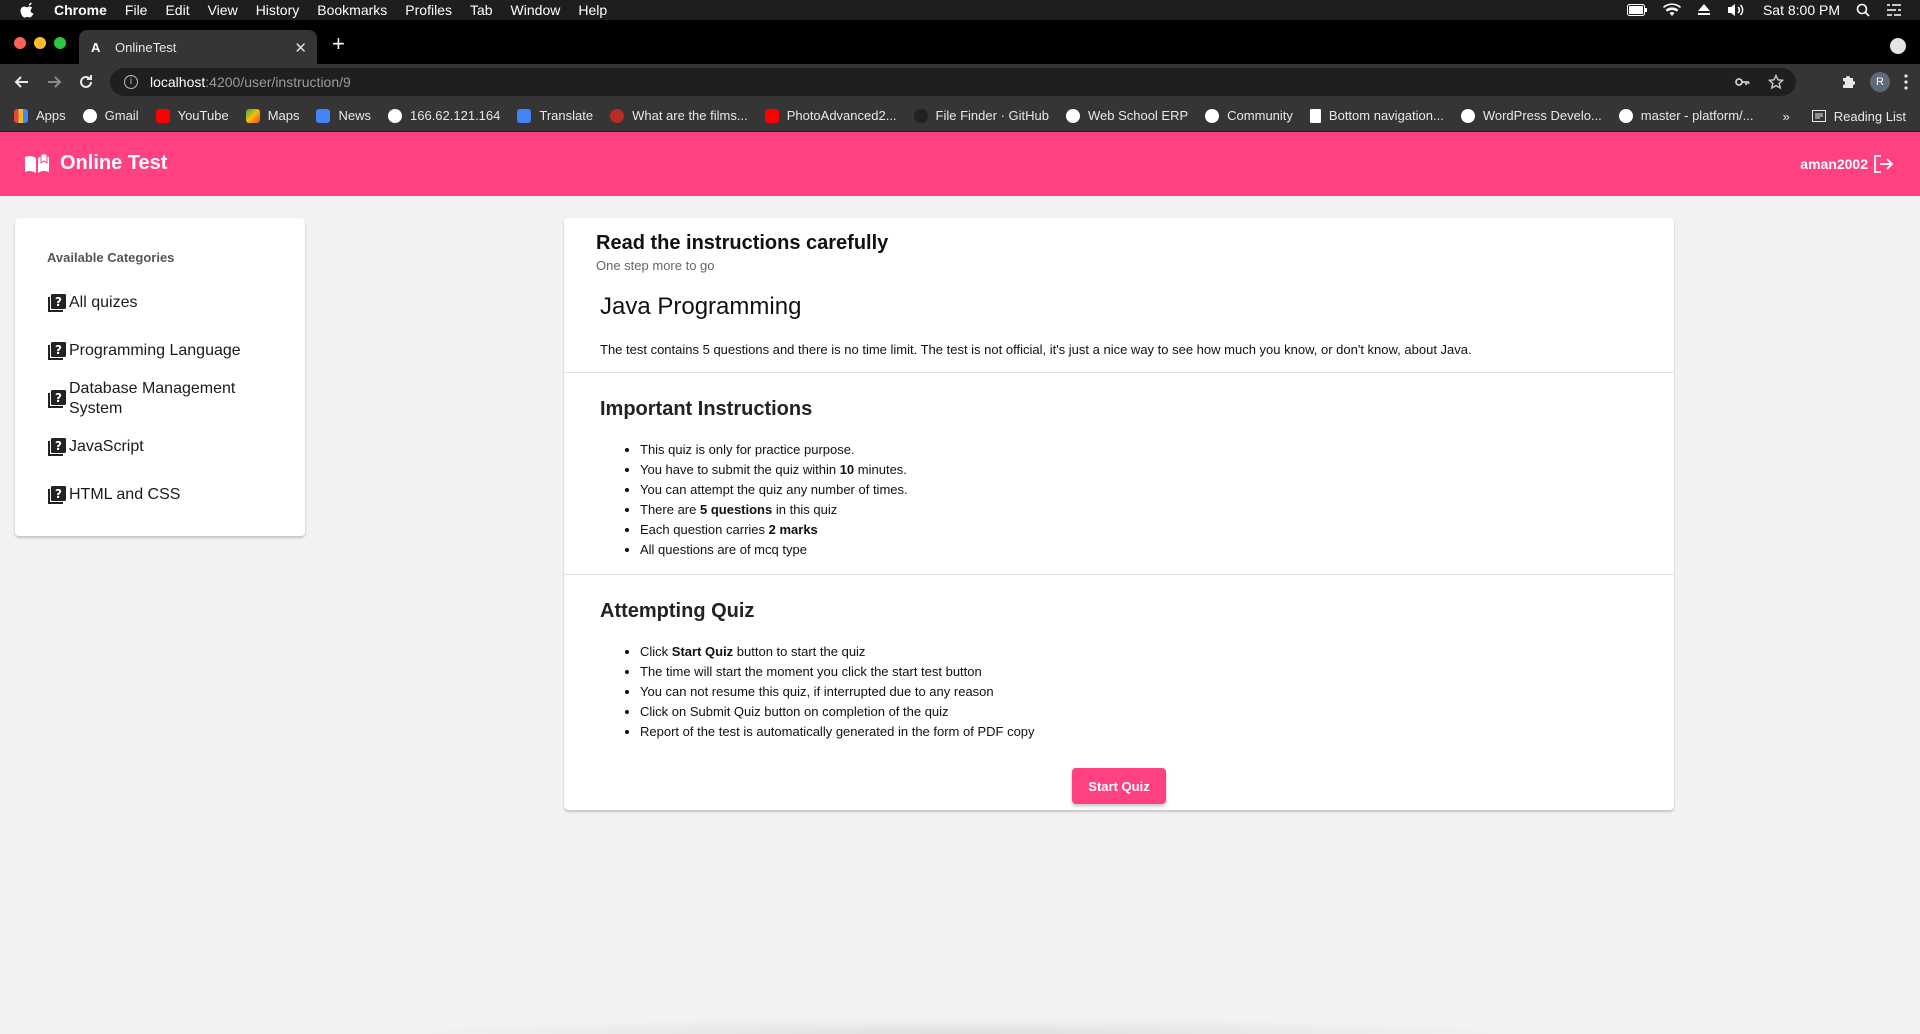 Image resolution: width=1920 pixels, height=1034 pixels. Describe the element at coordinates (223, 10) in the screenshot. I see `menu-view: View` at that location.